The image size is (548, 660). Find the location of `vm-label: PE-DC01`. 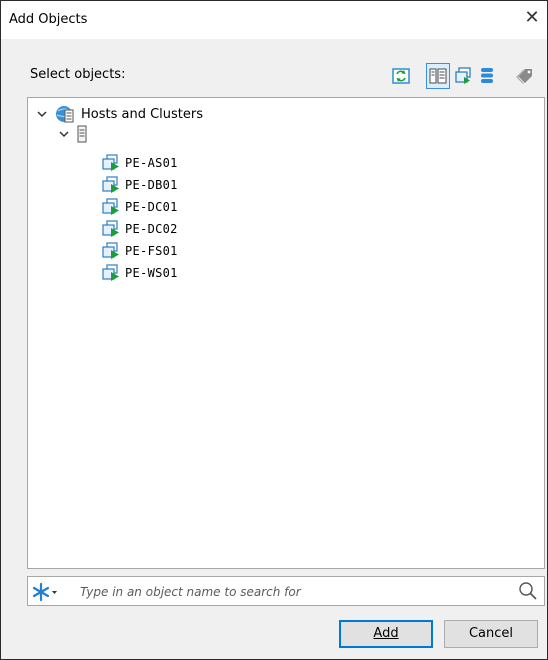

vm-label: PE-DC01 is located at coordinates (151, 207).